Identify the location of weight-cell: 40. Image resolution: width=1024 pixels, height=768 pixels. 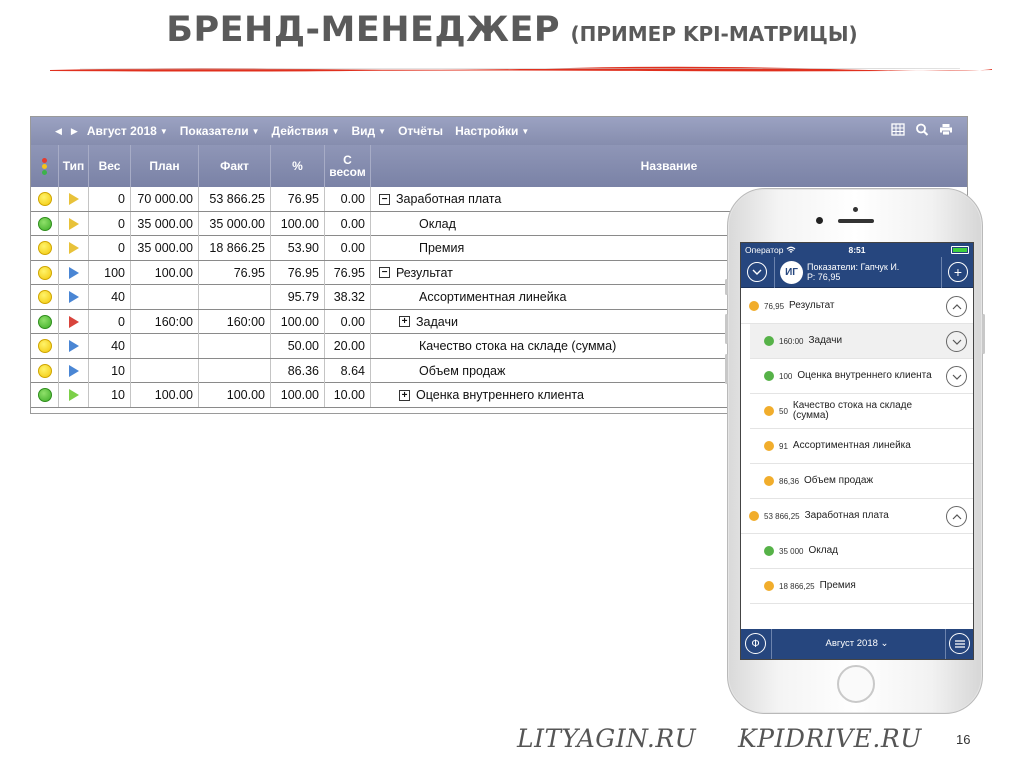
(110, 346).